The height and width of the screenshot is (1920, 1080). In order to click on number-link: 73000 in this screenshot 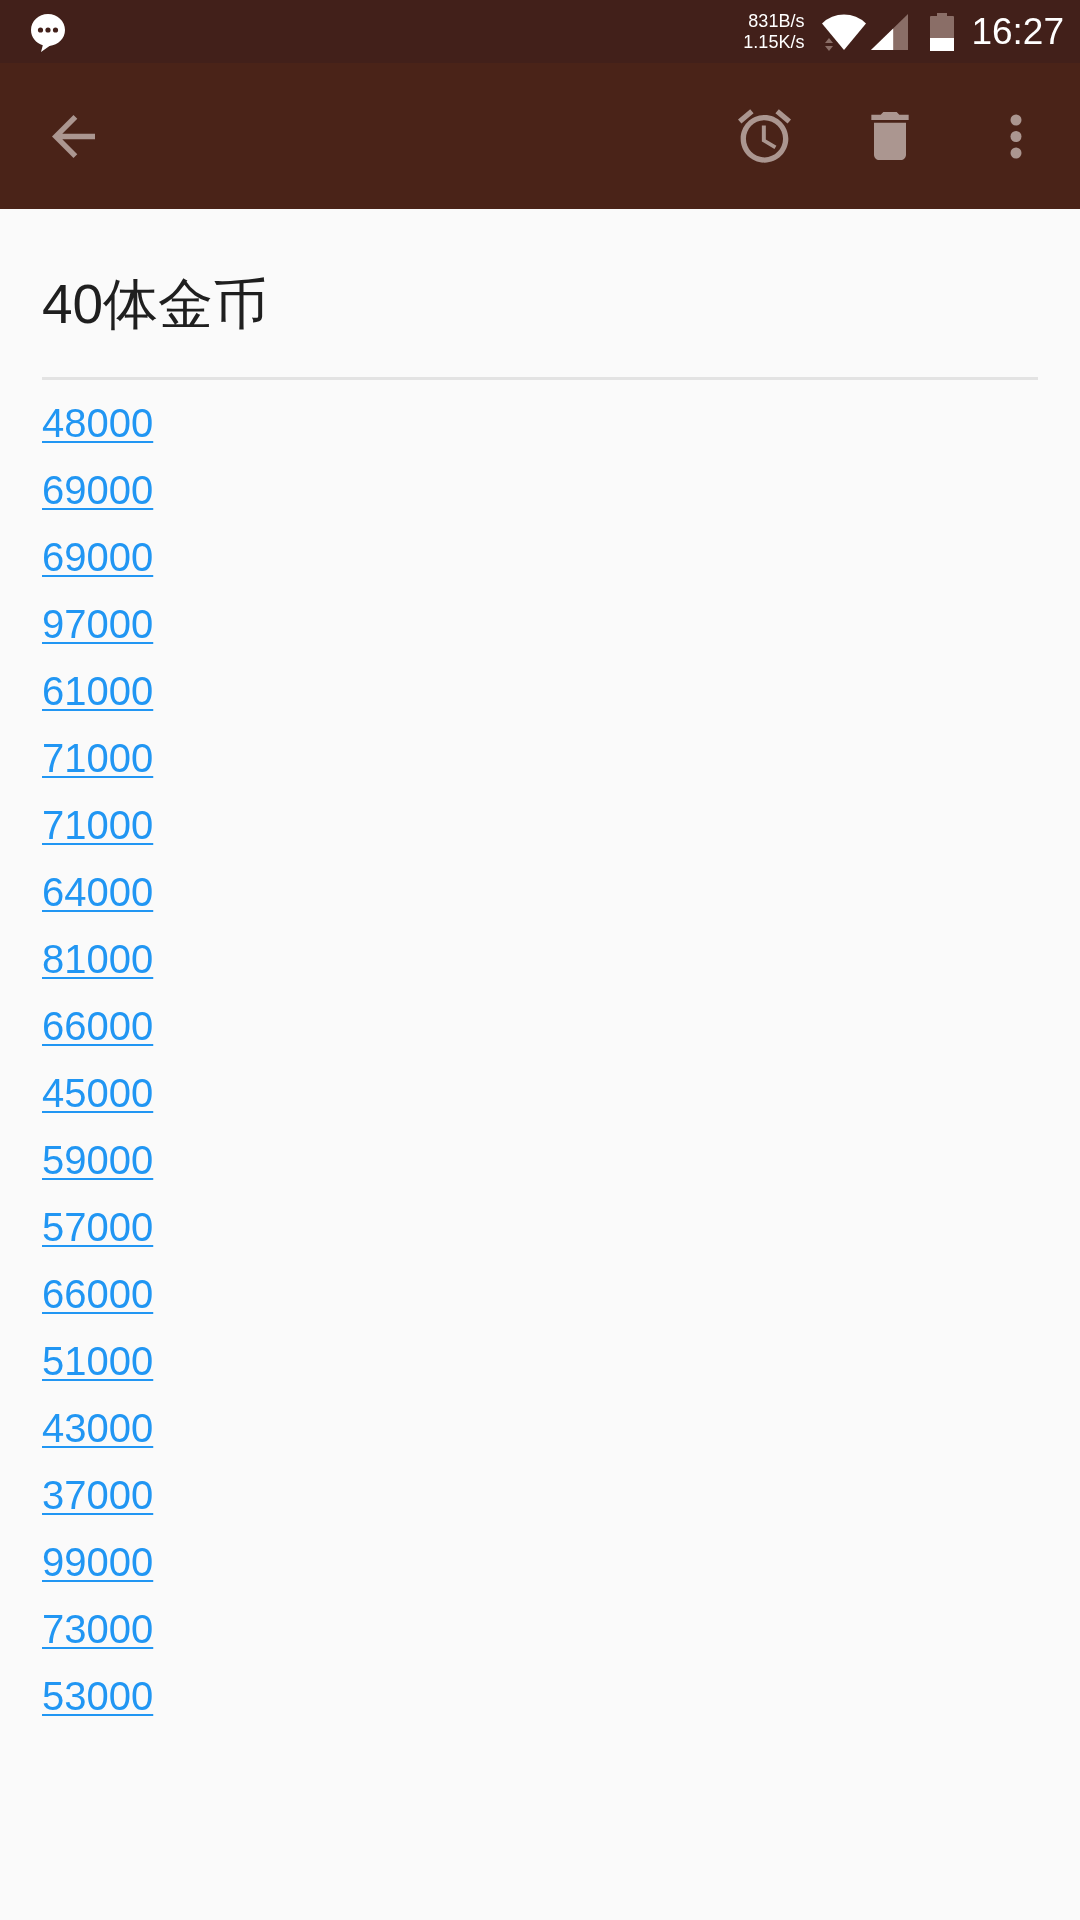, I will do `click(98, 1629)`.